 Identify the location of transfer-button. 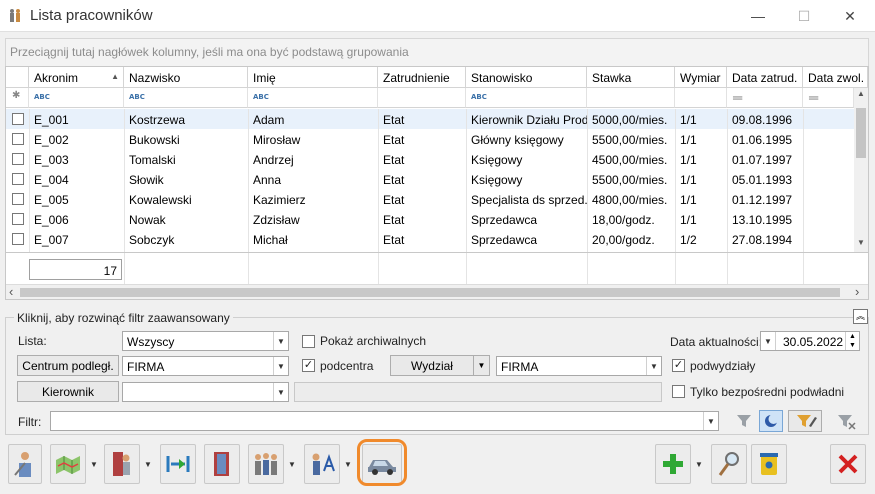
(178, 464).